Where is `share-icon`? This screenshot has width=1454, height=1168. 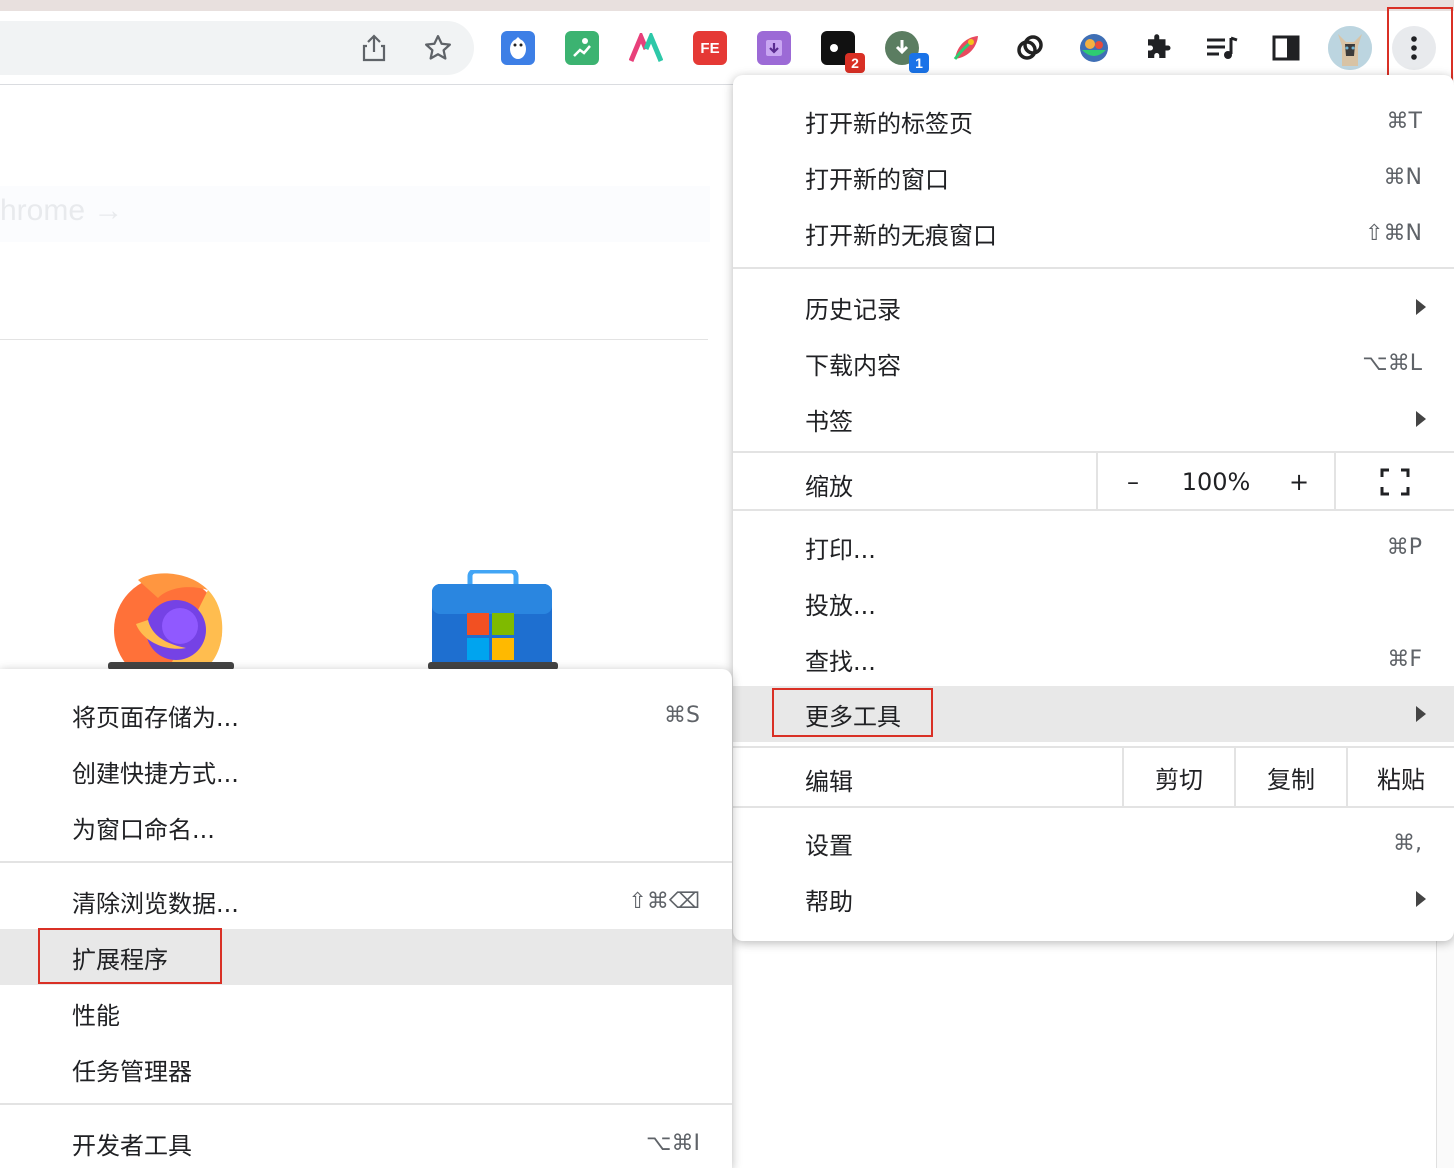 share-icon is located at coordinates (374, 48).